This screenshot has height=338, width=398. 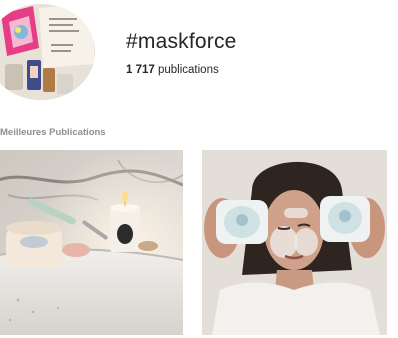 What do you see at coordinates (181, 41) in the screenshot?
I see `hashtag-title: #maskforce` at bounding box center [181, 41].